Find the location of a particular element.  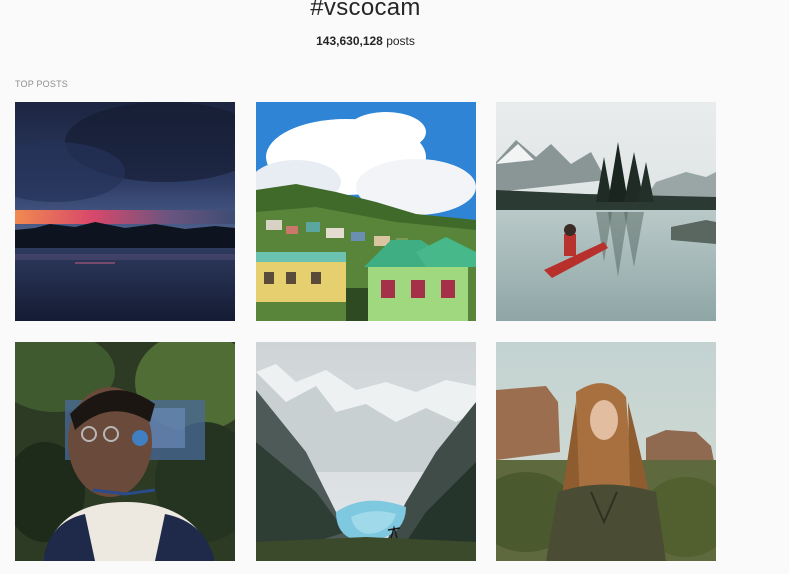

post-count-number: 143,630,128 is located at coordinates (349, 41).